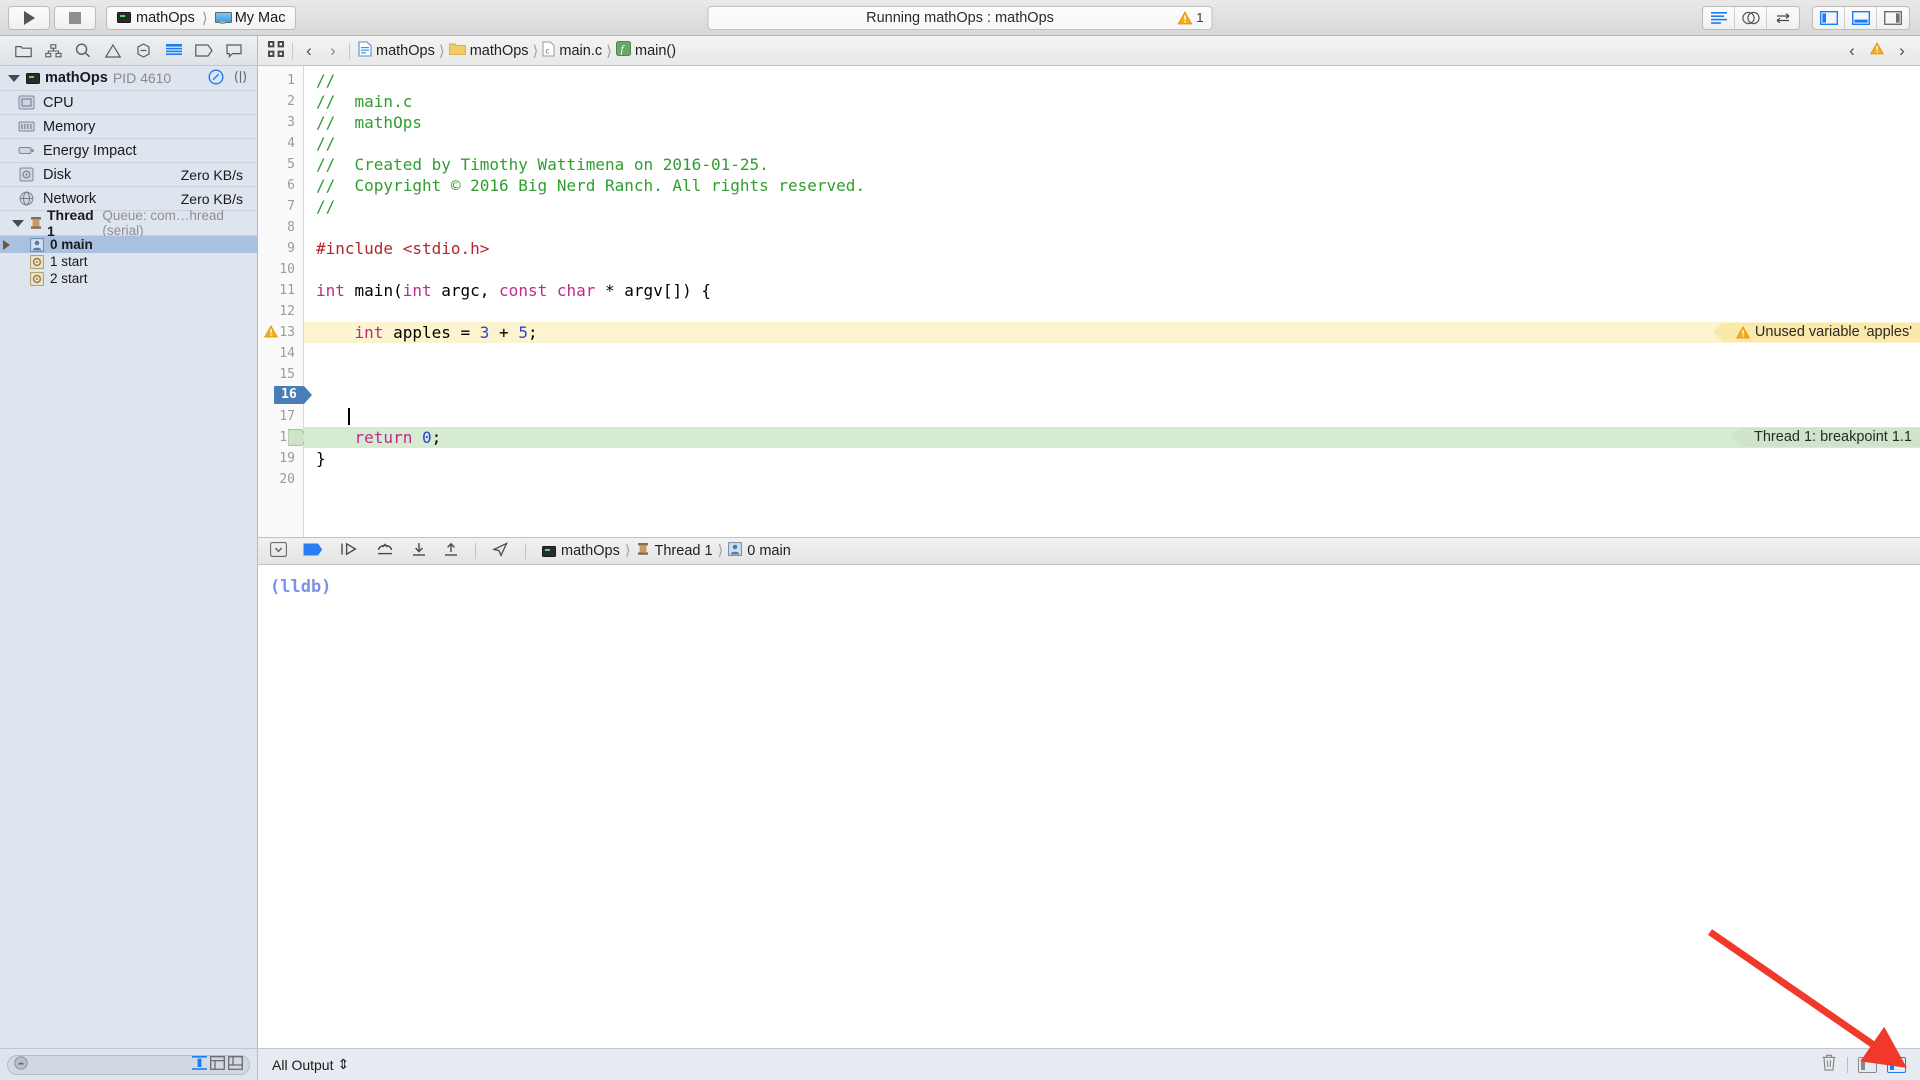 The width and height of the screenshot is (1920, 1080). What do you see at coordinates (451, 551) in the screenshot?
I see `step-out-button` at bounding box center [451, 551].